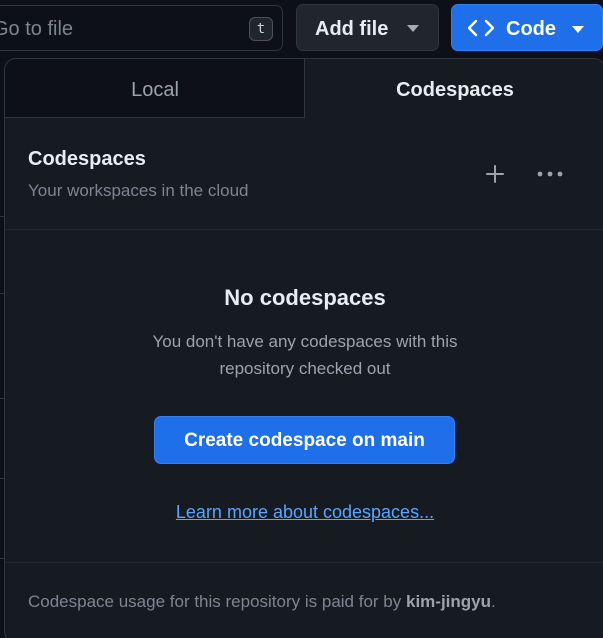  I want to click on code-button: Code, so click(527, 27).